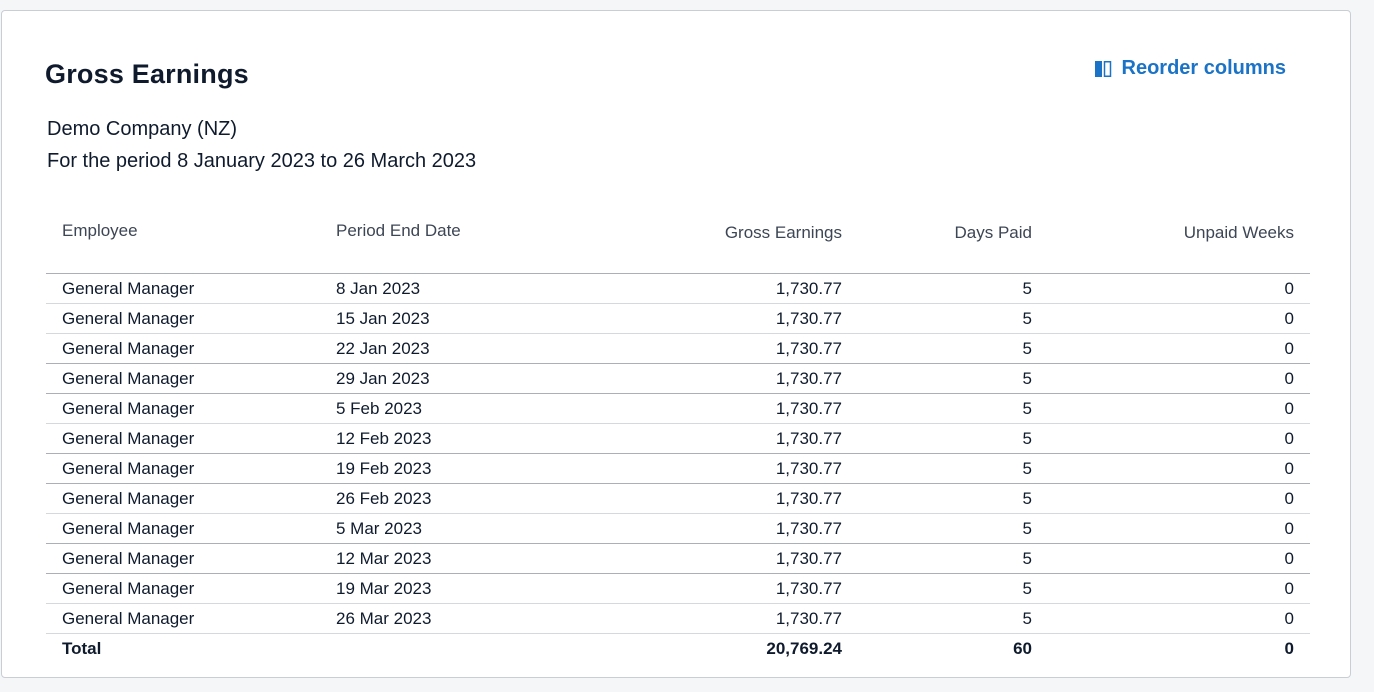 This screenshot has height=692, width=1374. I want to click on table-row: General Manager 22 Jan 2023 1,730.77 5 0, so click(678, 348).